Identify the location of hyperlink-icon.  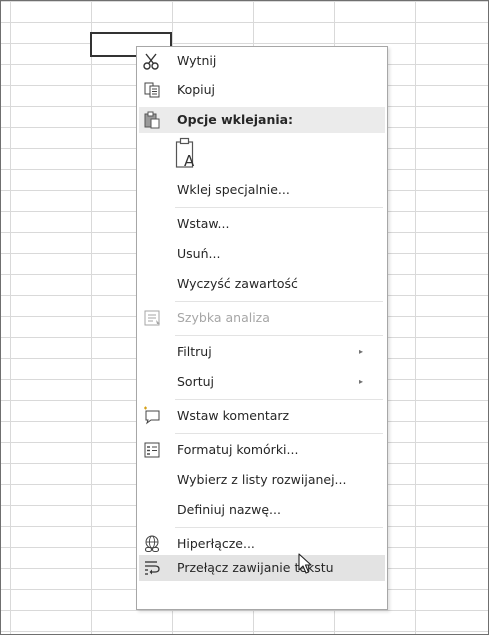
(152, 544).